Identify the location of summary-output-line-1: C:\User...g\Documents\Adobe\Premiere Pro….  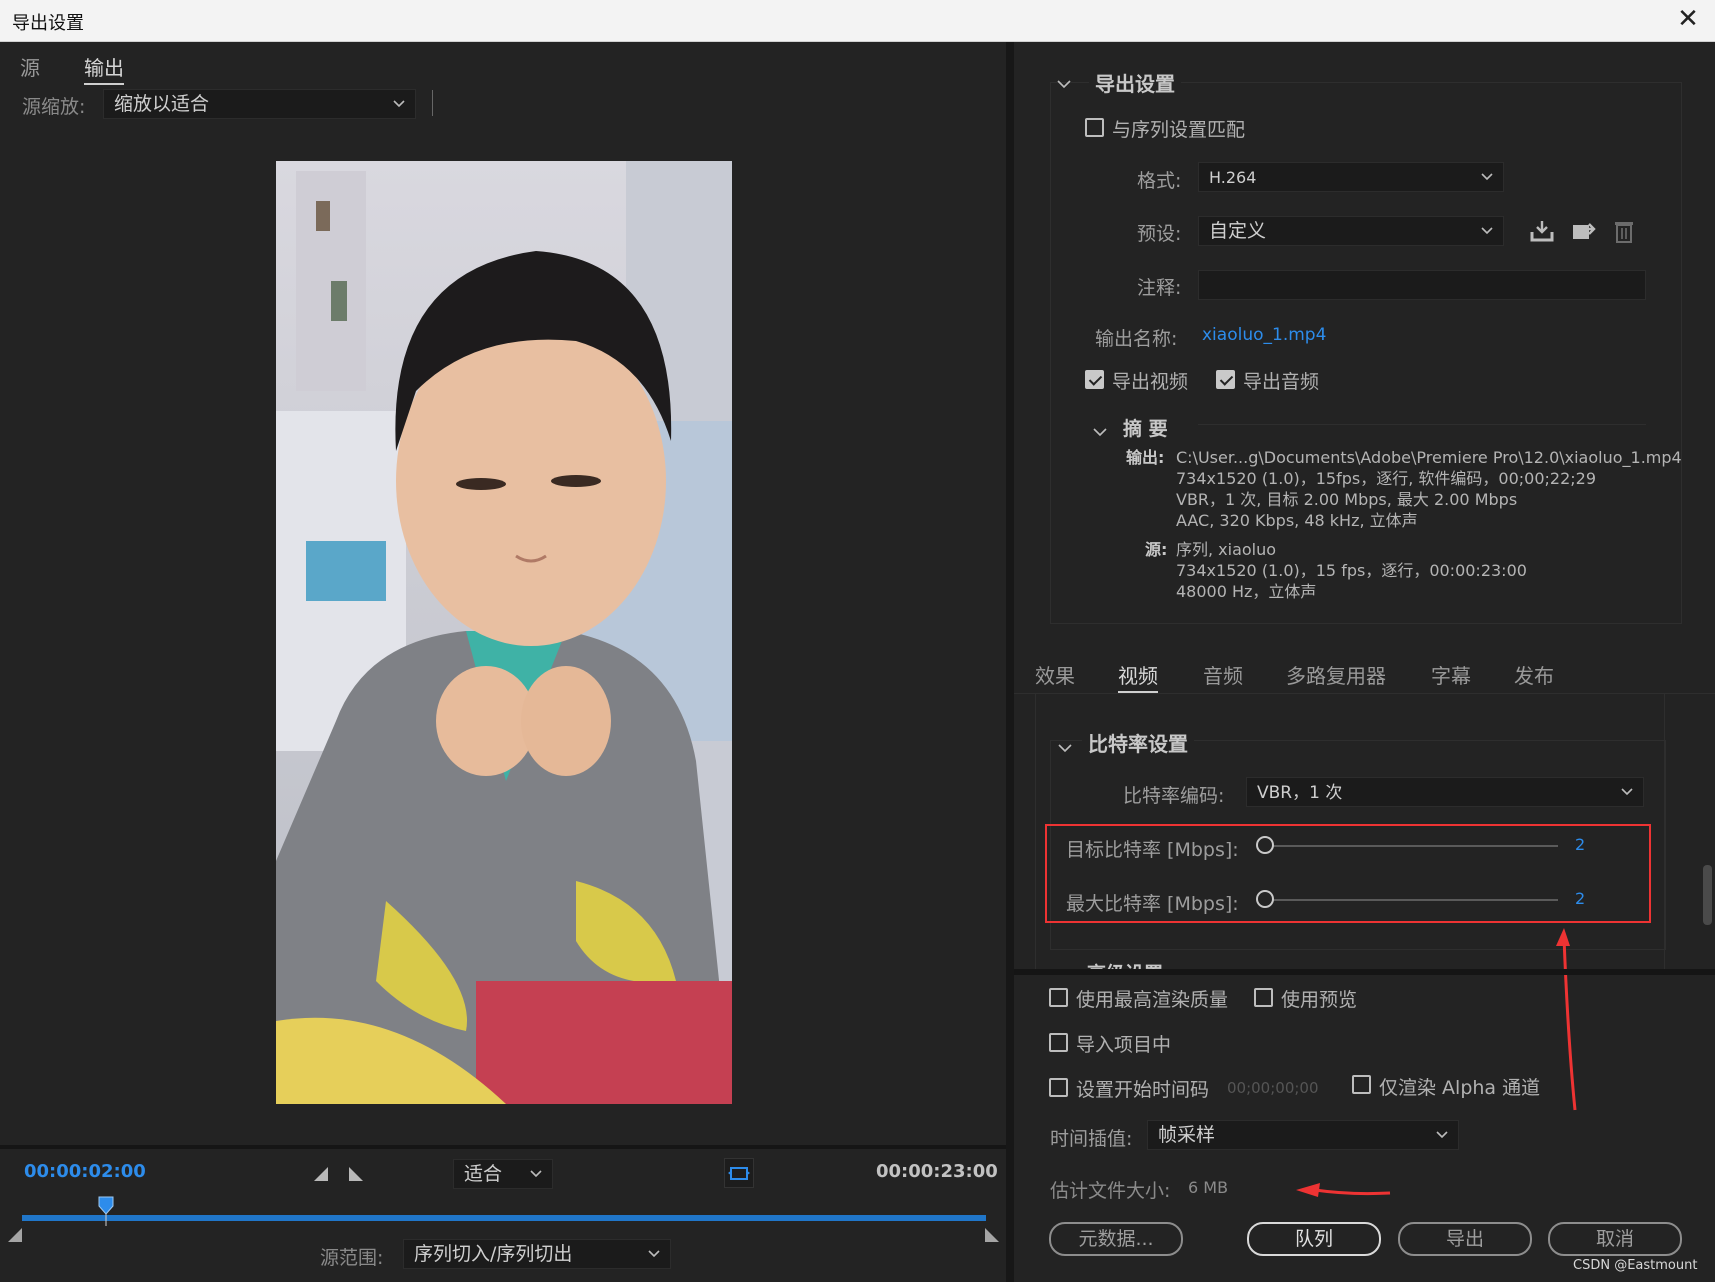
(1429, 457).